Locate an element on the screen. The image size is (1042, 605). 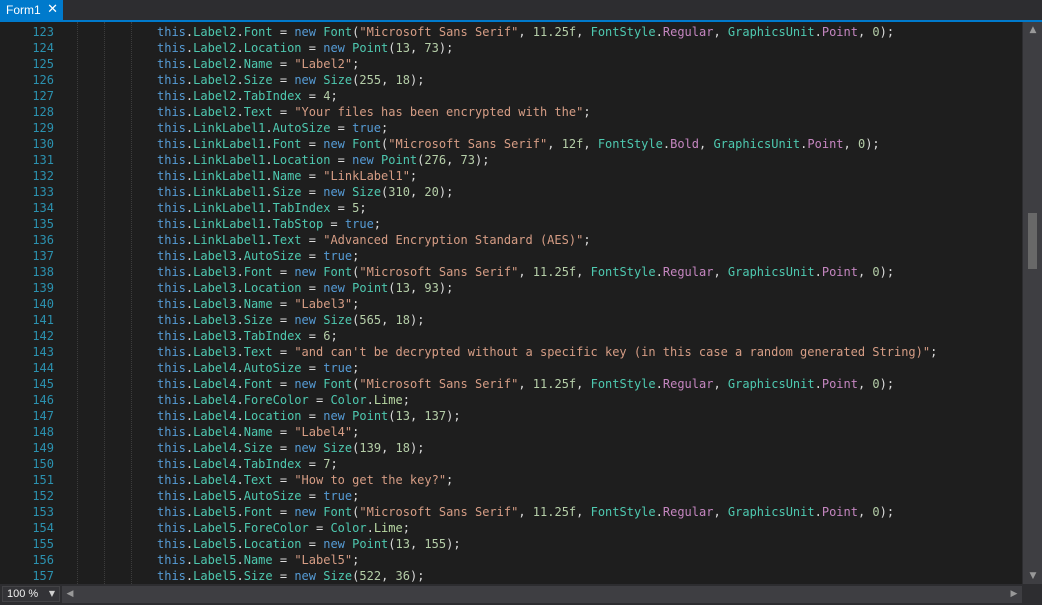
code-text: this.LinkLabel1.TabStop = true; is located at coordinates (269, 224).